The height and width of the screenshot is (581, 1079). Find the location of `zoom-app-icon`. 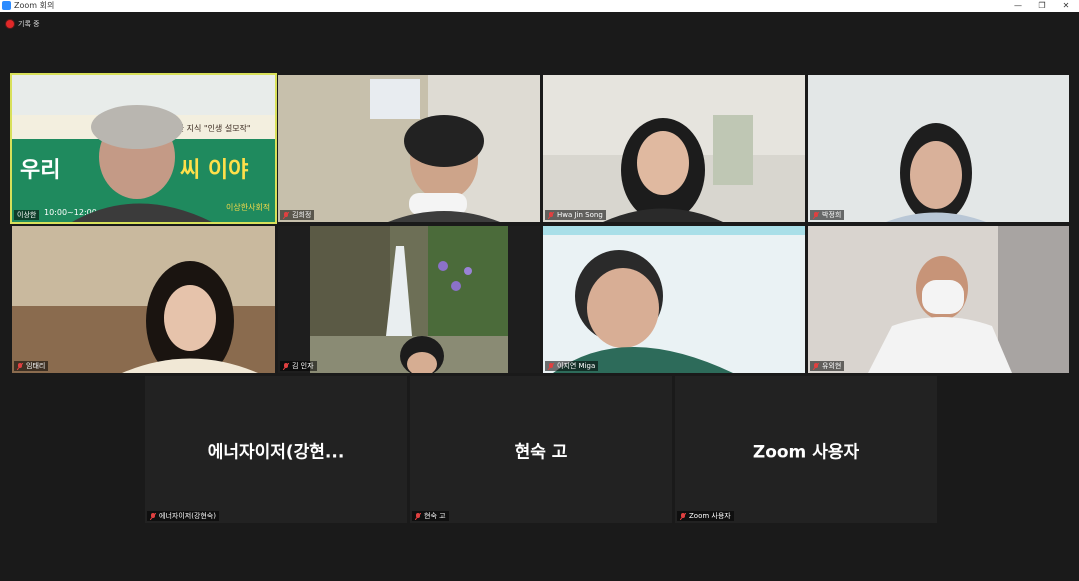

zoom-app-icon is located at coordinates (6, 5).